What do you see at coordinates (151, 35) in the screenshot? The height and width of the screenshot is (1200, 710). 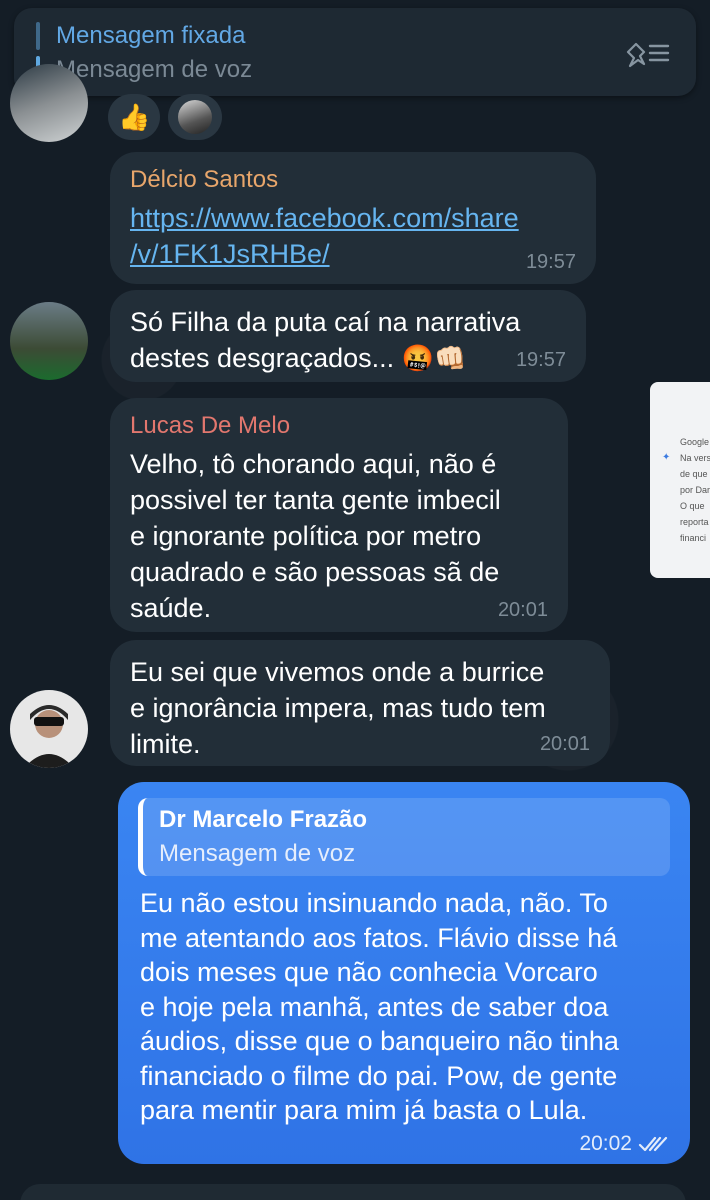 I see `pinned-title: Mensagem fixada` at bounding box center [151, 35].